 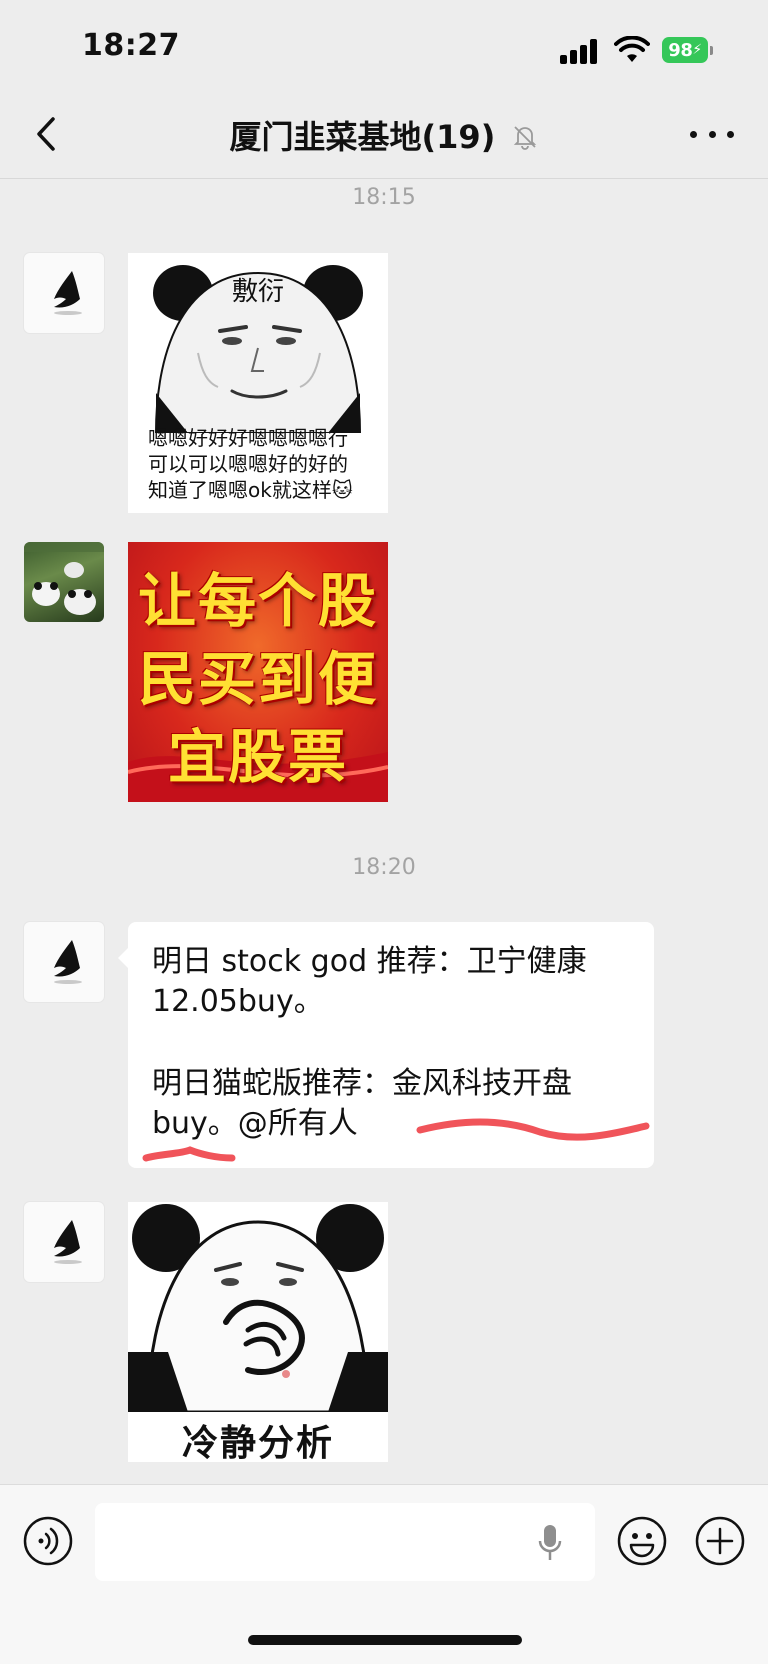 I want to click on meme-caption-line: 可以可以嗯嗯好的好的, so click(x=248, y=464).